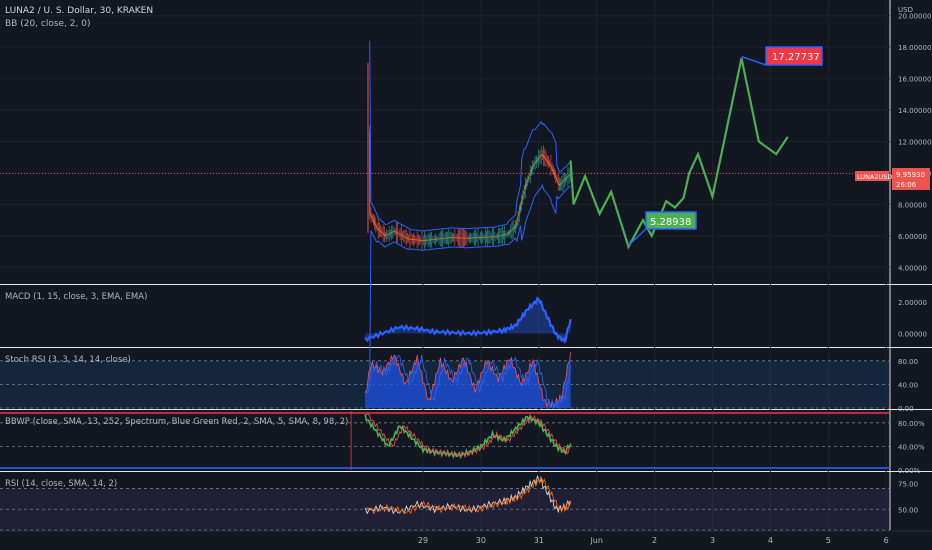  I want to click on symbol-title: LUNA2 / U. S. Dollar, 30, KRAKEN, so click(79, 11).